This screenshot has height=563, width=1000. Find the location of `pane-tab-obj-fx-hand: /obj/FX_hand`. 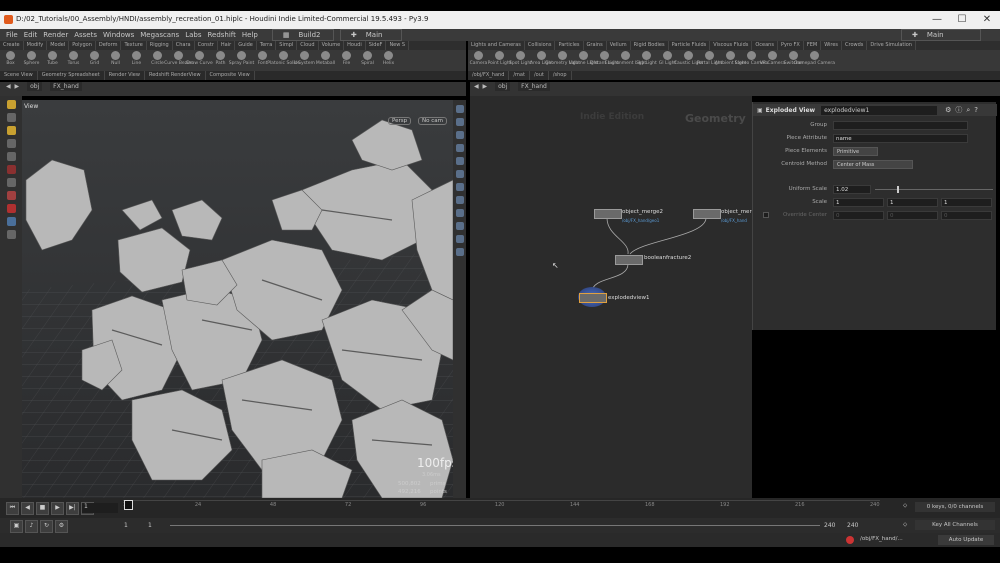

pane-tab-obj-fx-hand: /obj/FX_hand is located at coordinates (489, 75).